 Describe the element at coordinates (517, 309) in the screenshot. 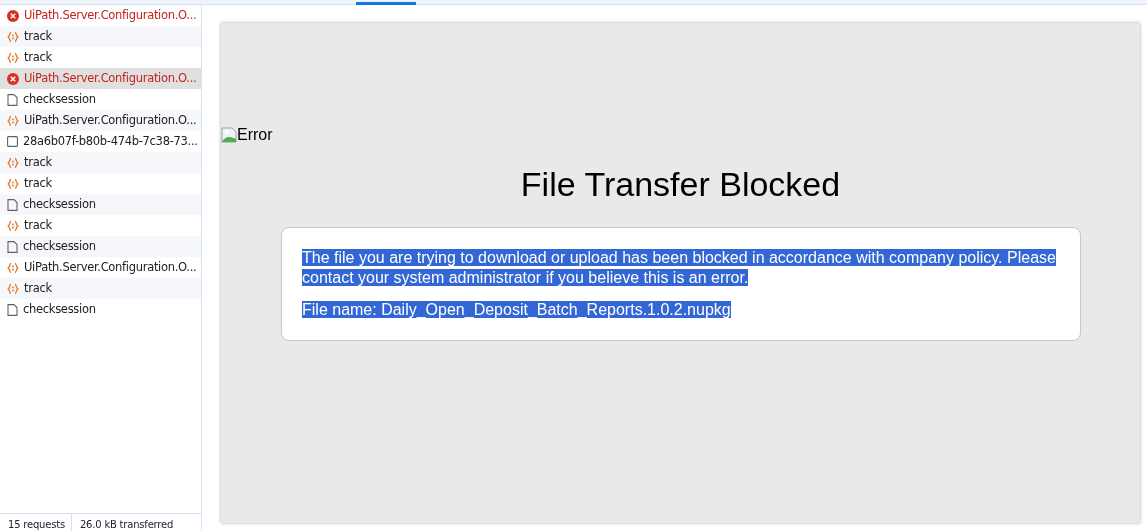

I see `file-name-text: File name: Daily_Open_Deposit_Batch_Reports.1.0.2.nupkg` at that location.